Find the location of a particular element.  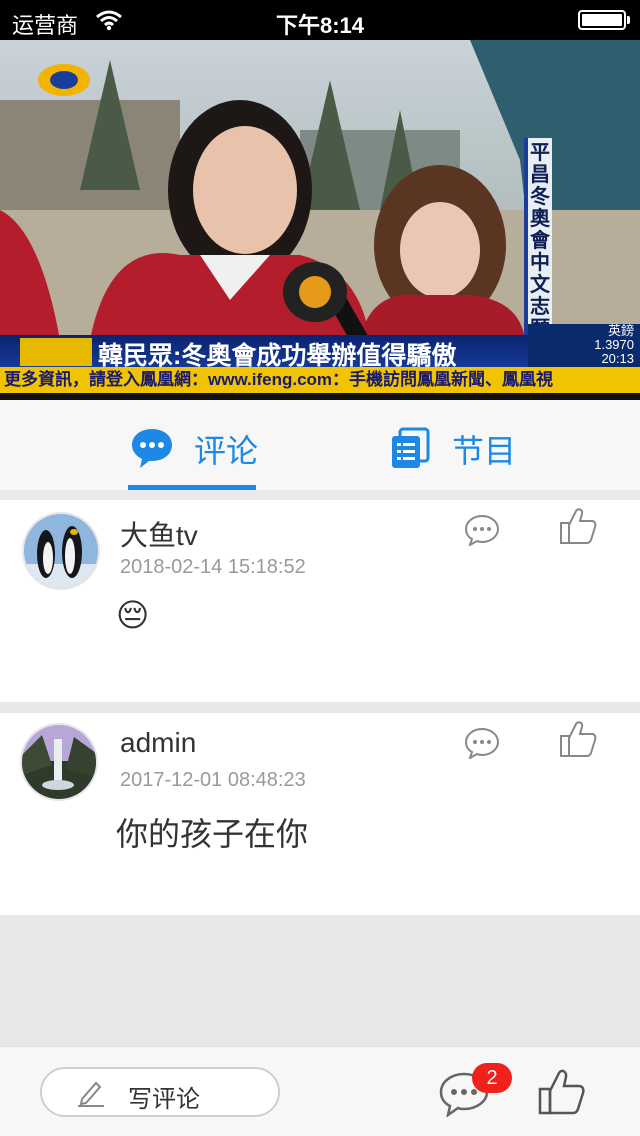

program-list-icon is located at coordinates (411, 447).